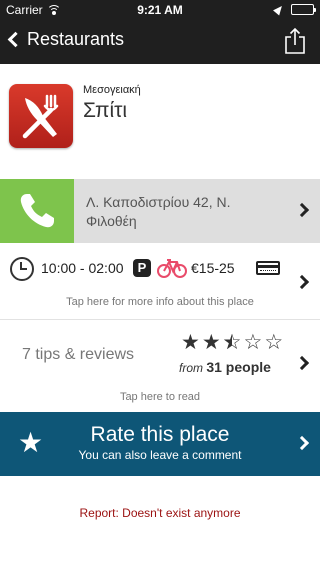 This screenshot has width=320, height=568. What do you see at coordinates (295, 41) in the screenshot?
I see `share-icon` at bounding box center [295, 41].